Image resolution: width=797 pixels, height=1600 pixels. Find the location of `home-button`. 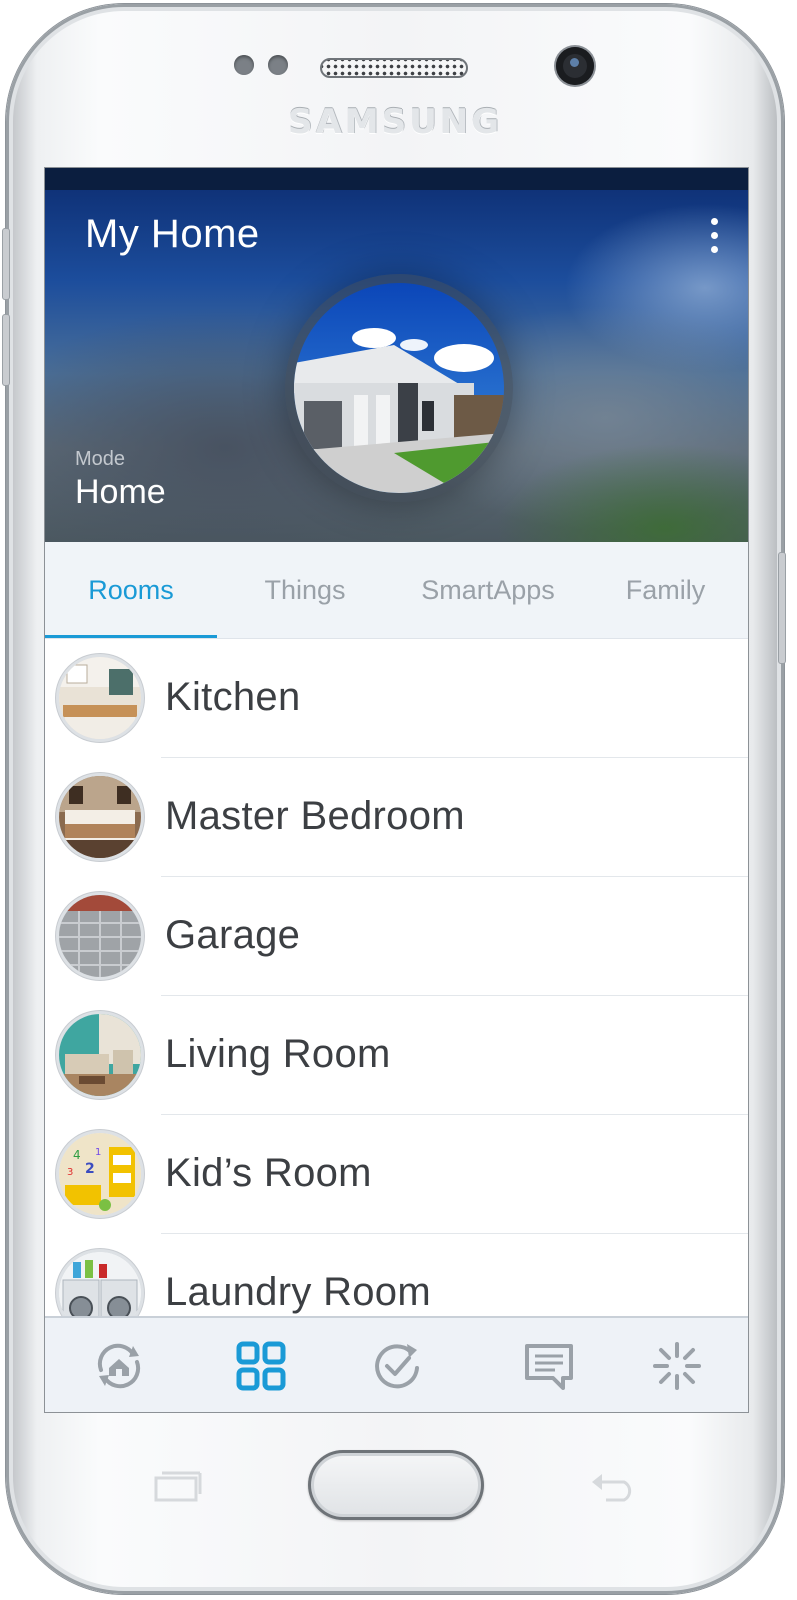

home-button is located at coordinates (396, 1485).